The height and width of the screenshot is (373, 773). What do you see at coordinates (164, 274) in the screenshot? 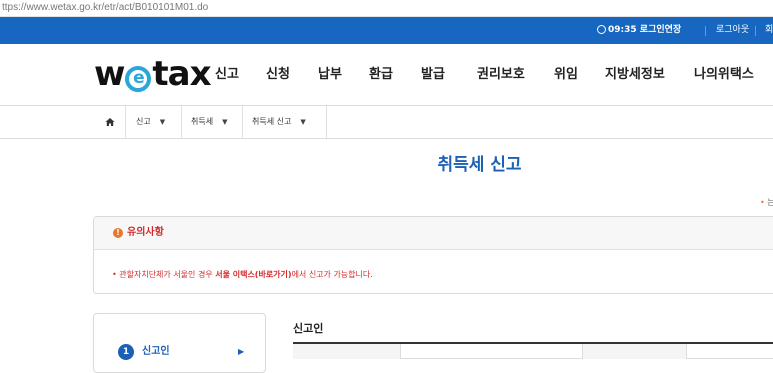
I see `notice-text-prefix: • 관할자치단체가 서울인 경우` at bounding box center [164, 274].